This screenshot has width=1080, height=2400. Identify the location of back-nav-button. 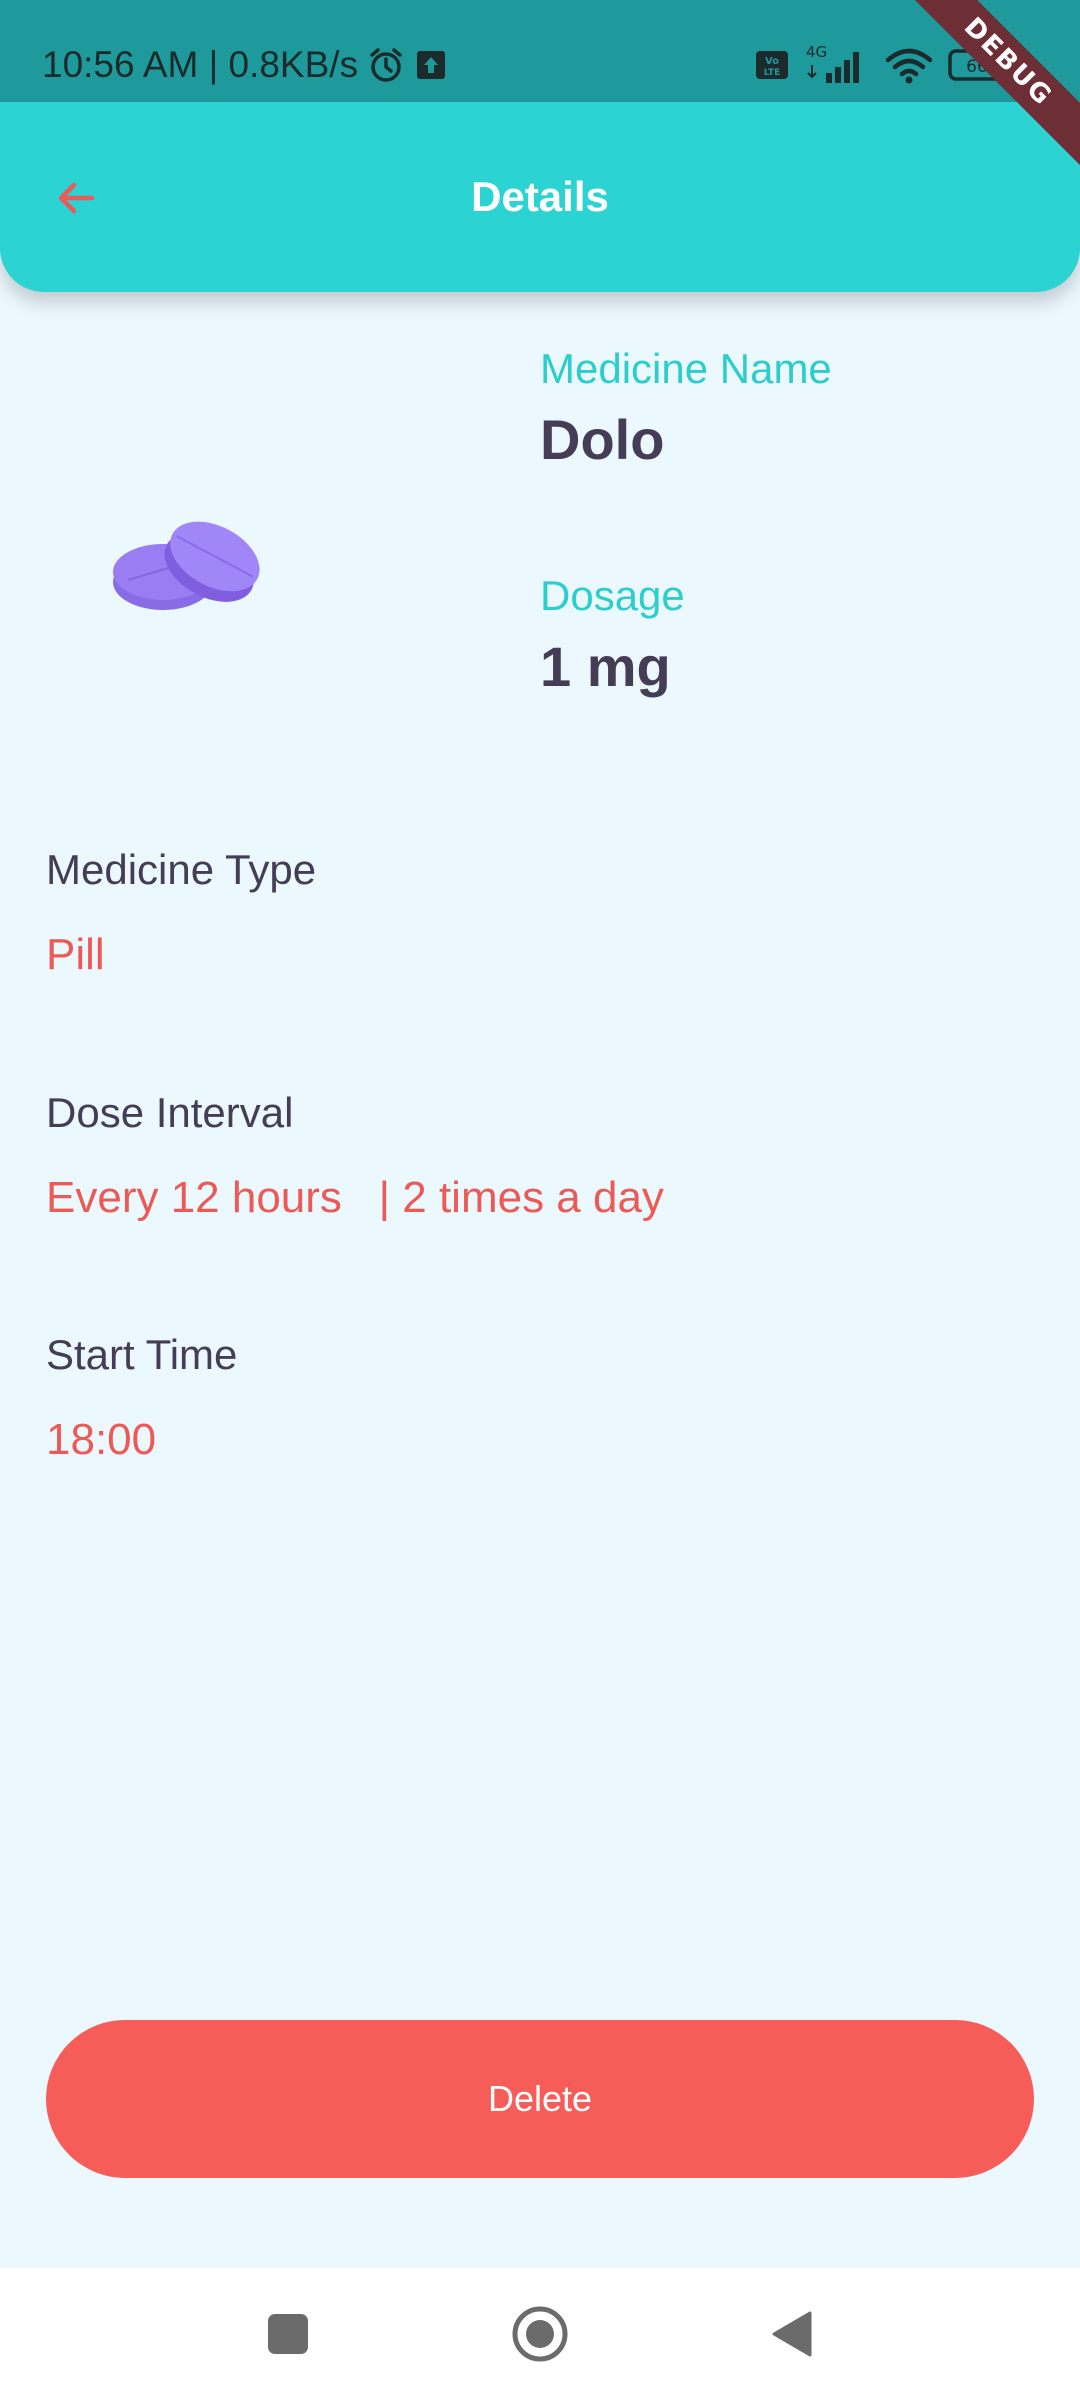
(792, 2334).